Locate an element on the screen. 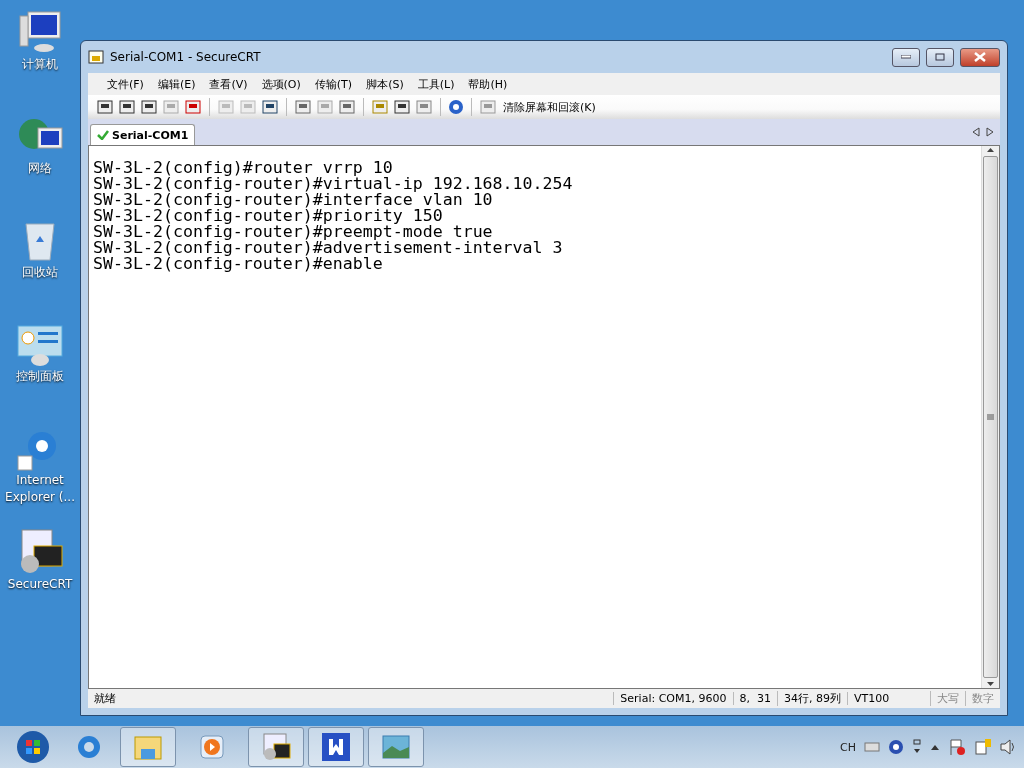 This screenshot has height=768, width=1024. desktop-icon-label: 网络 is located at coordinates (40, 168).